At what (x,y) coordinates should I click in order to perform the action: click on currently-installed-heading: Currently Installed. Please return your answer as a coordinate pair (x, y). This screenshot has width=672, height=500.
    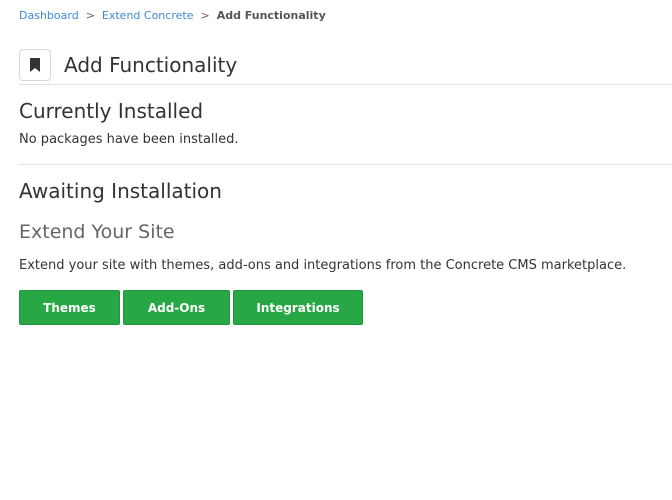
    Looking at the image, I should click on (111, 111).